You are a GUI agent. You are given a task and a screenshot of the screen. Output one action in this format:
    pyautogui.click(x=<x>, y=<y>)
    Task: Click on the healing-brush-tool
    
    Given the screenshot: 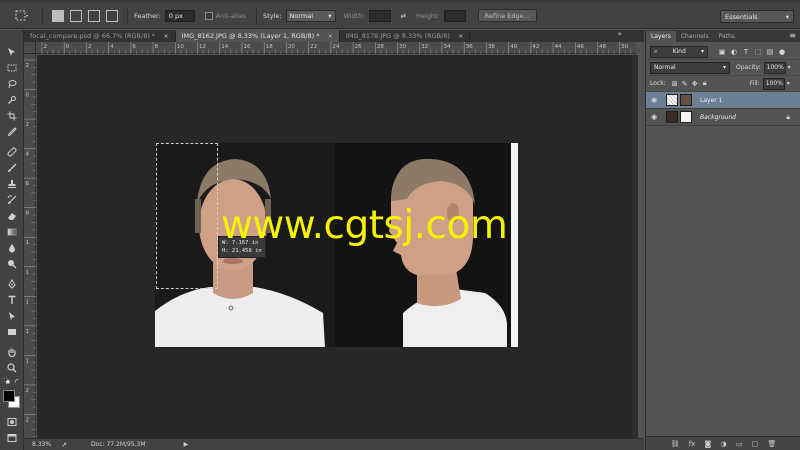 What is the action you would take?
    pyautogui.click(x=12, y=152)
    